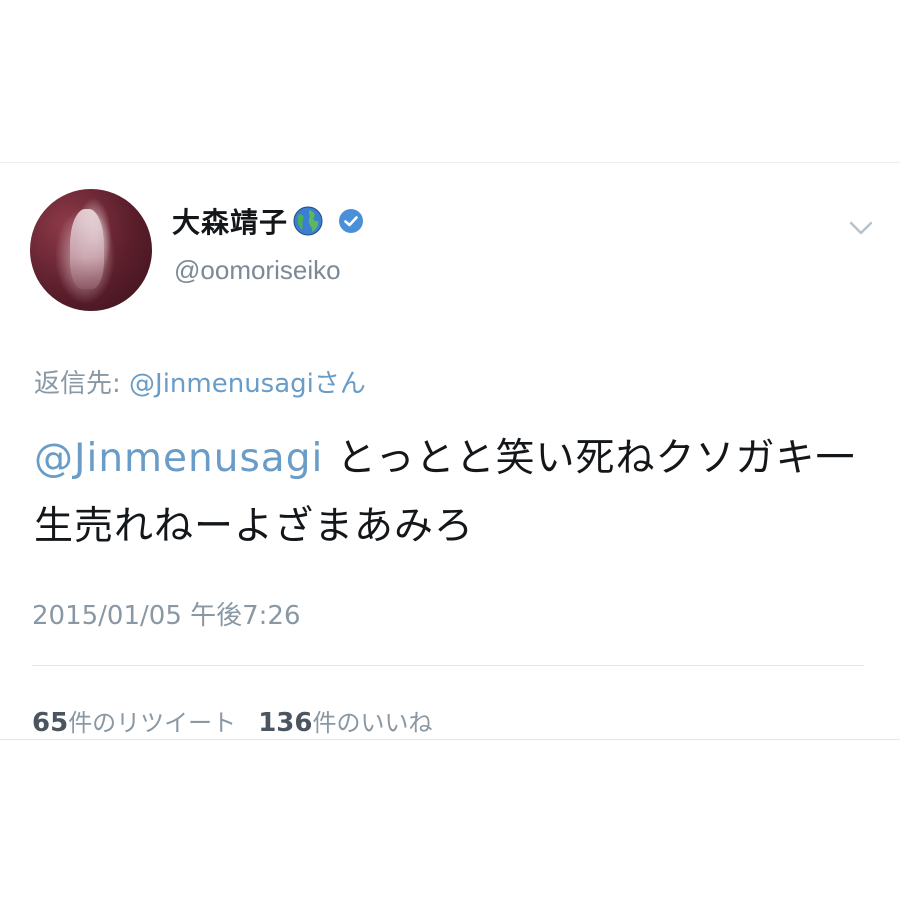 The width and height of the screenshot is (900, 900). I want to click on avatar-photo, so click(87, 249).